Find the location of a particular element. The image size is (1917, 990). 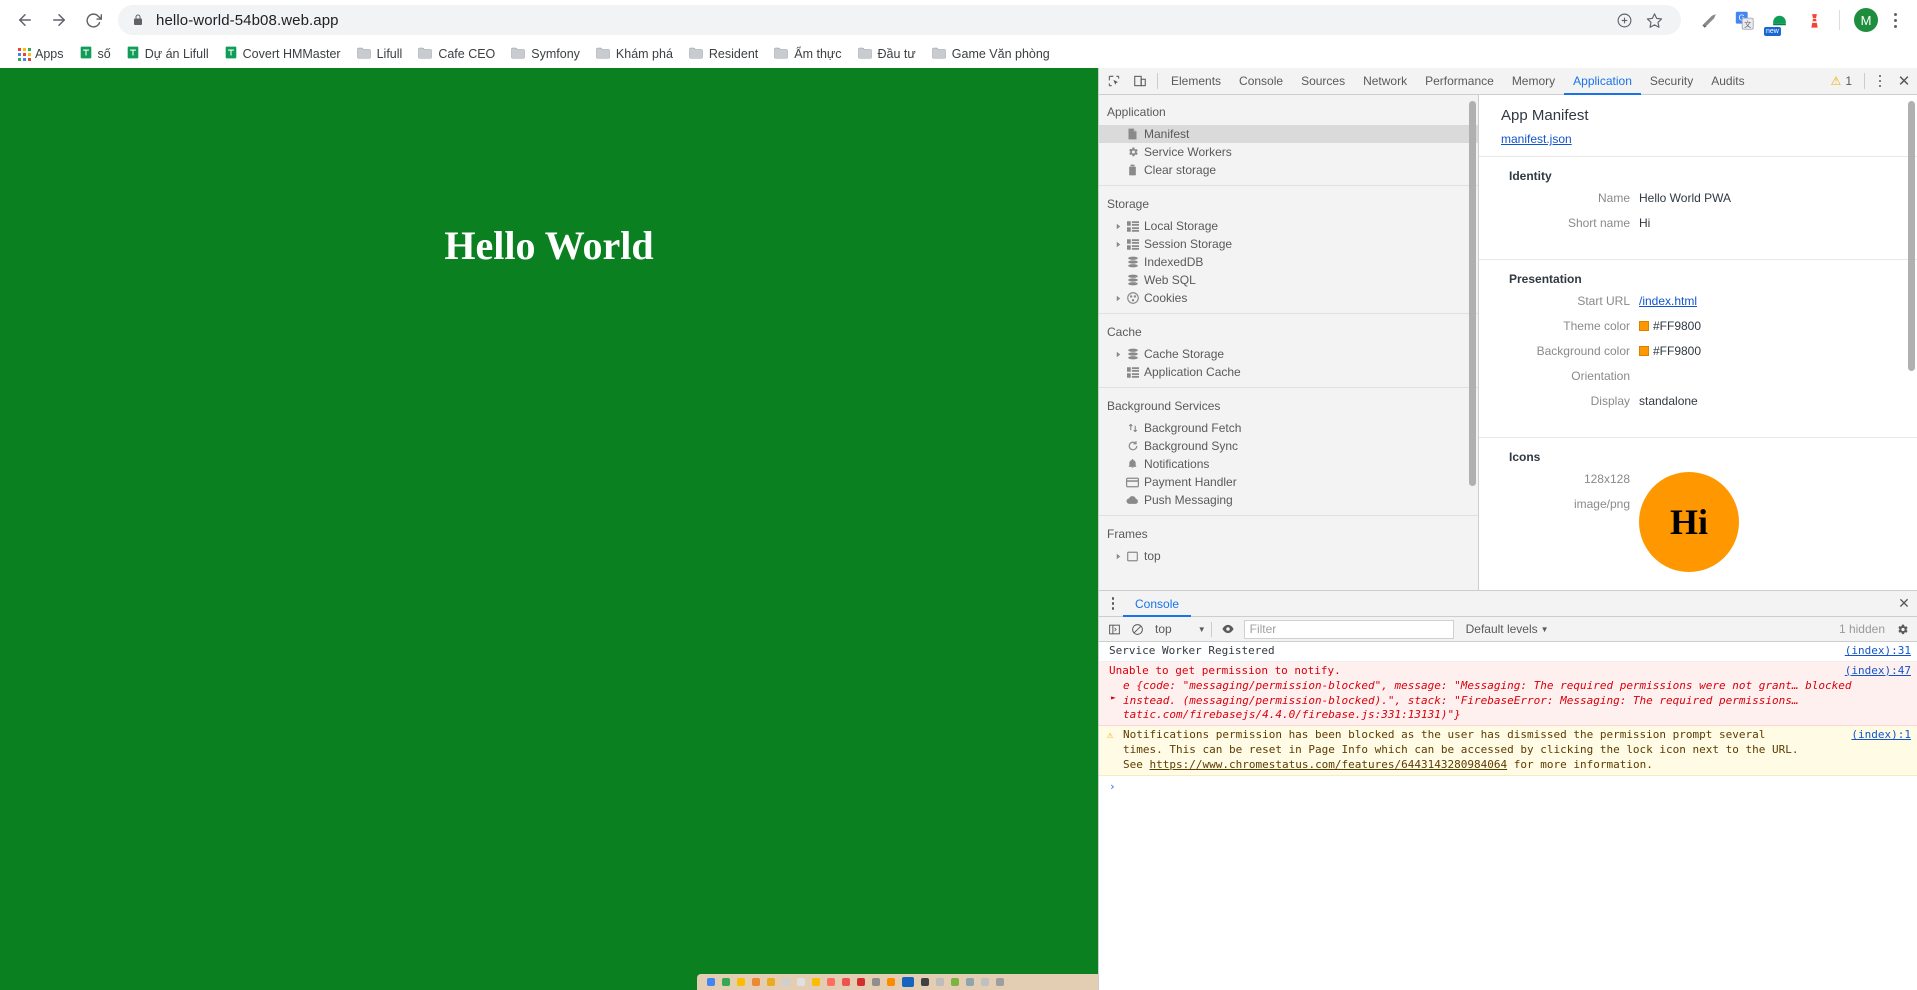

inspect-element-icon is located at coordinates (1114, 81).